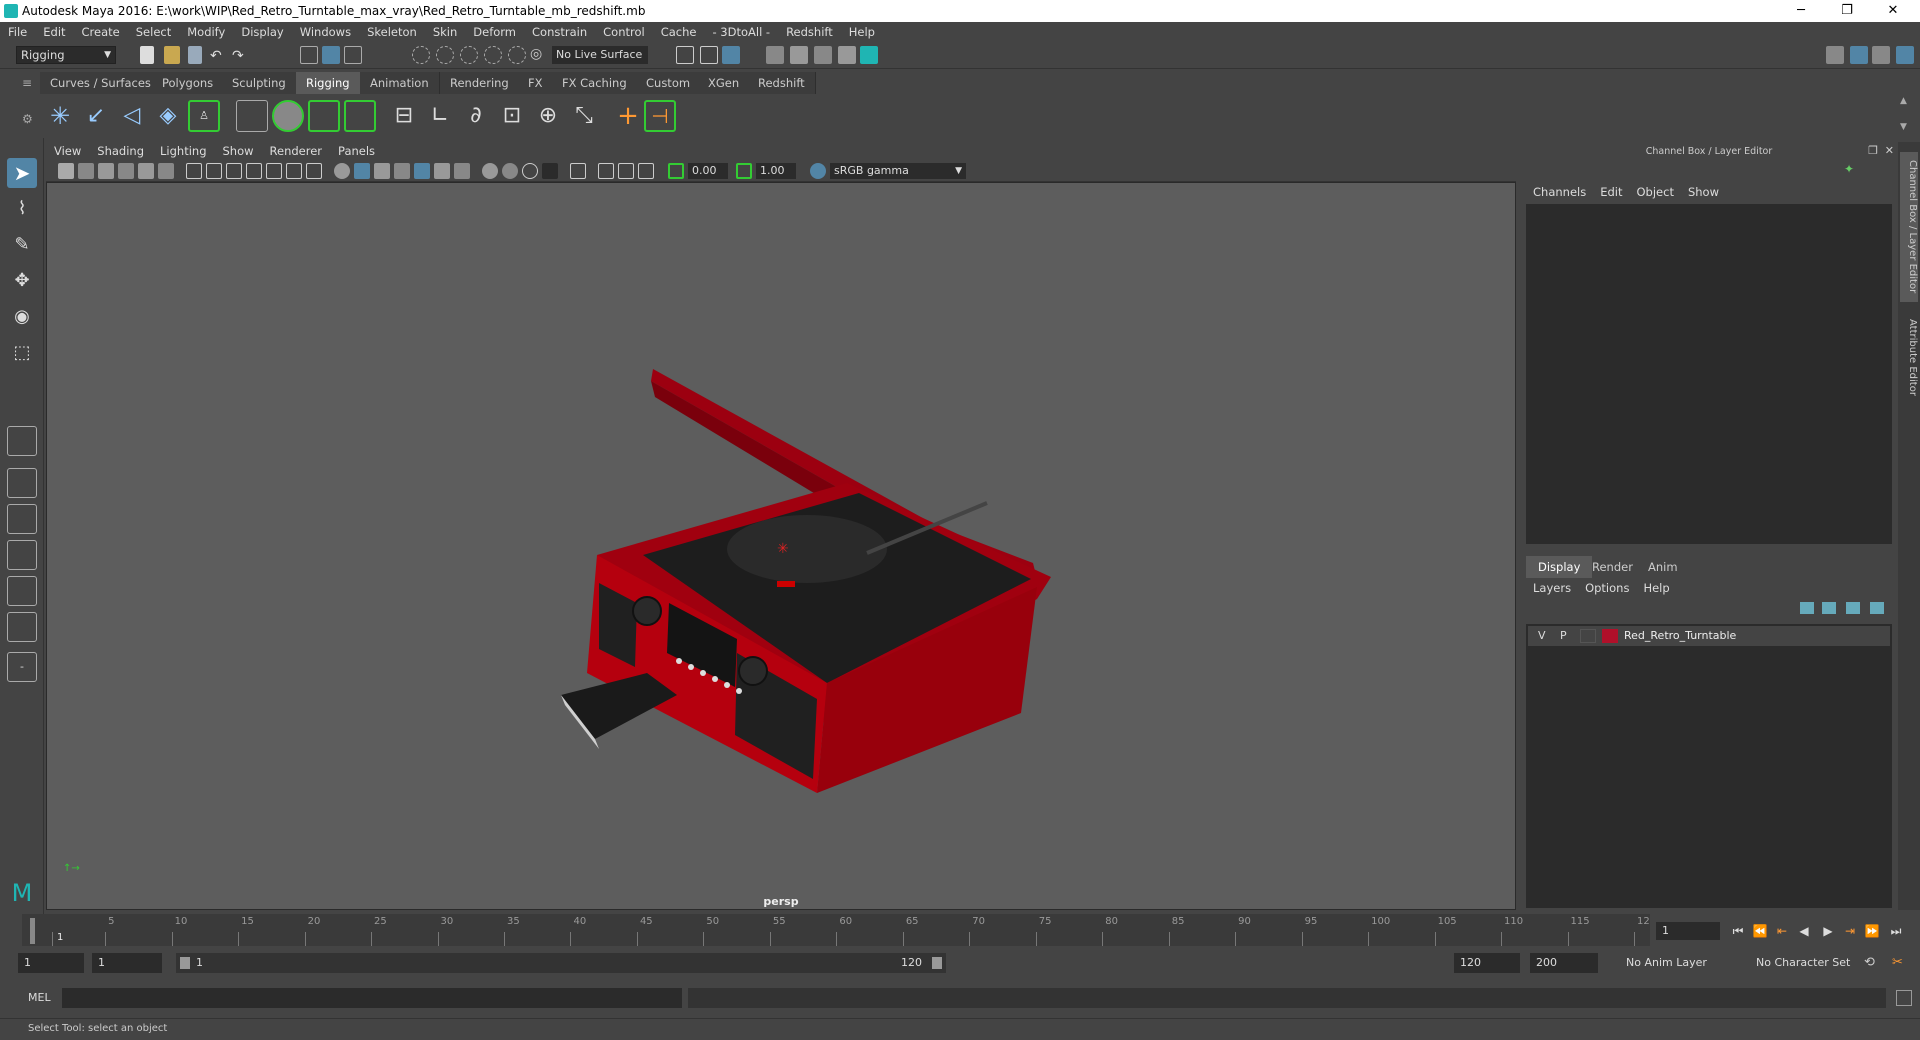  What do you see at coordinates (1829, 608) in the screenshot?
I see `move-layer-down-icon` at bounding box center [1829, 608].